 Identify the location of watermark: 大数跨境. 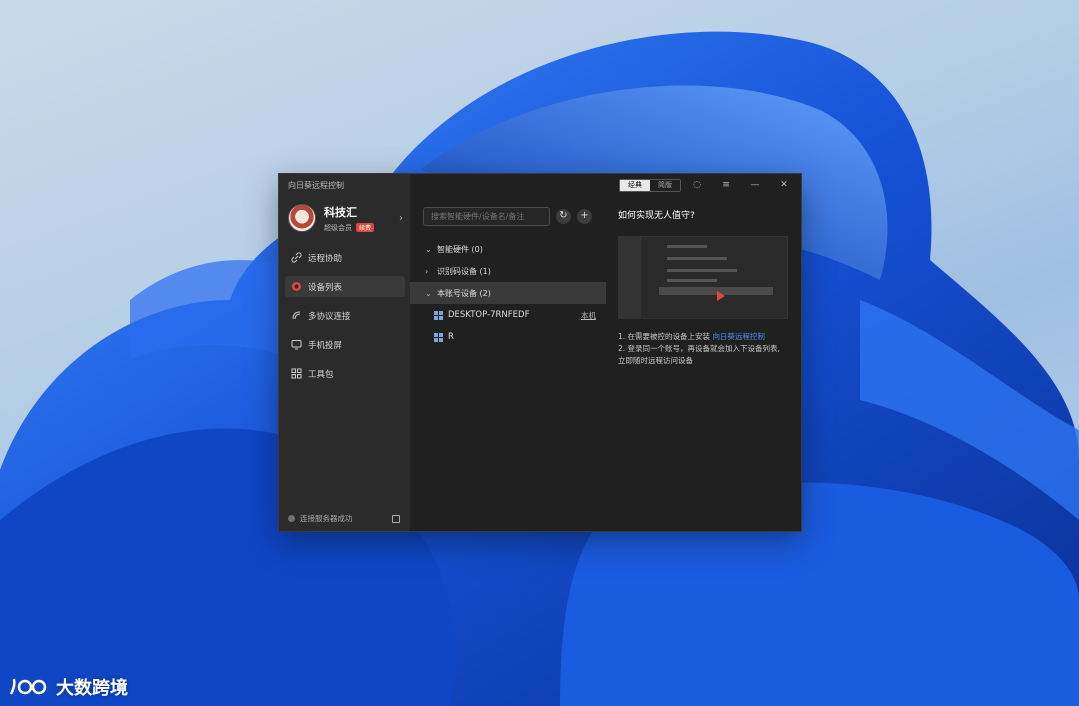
(68, 687).